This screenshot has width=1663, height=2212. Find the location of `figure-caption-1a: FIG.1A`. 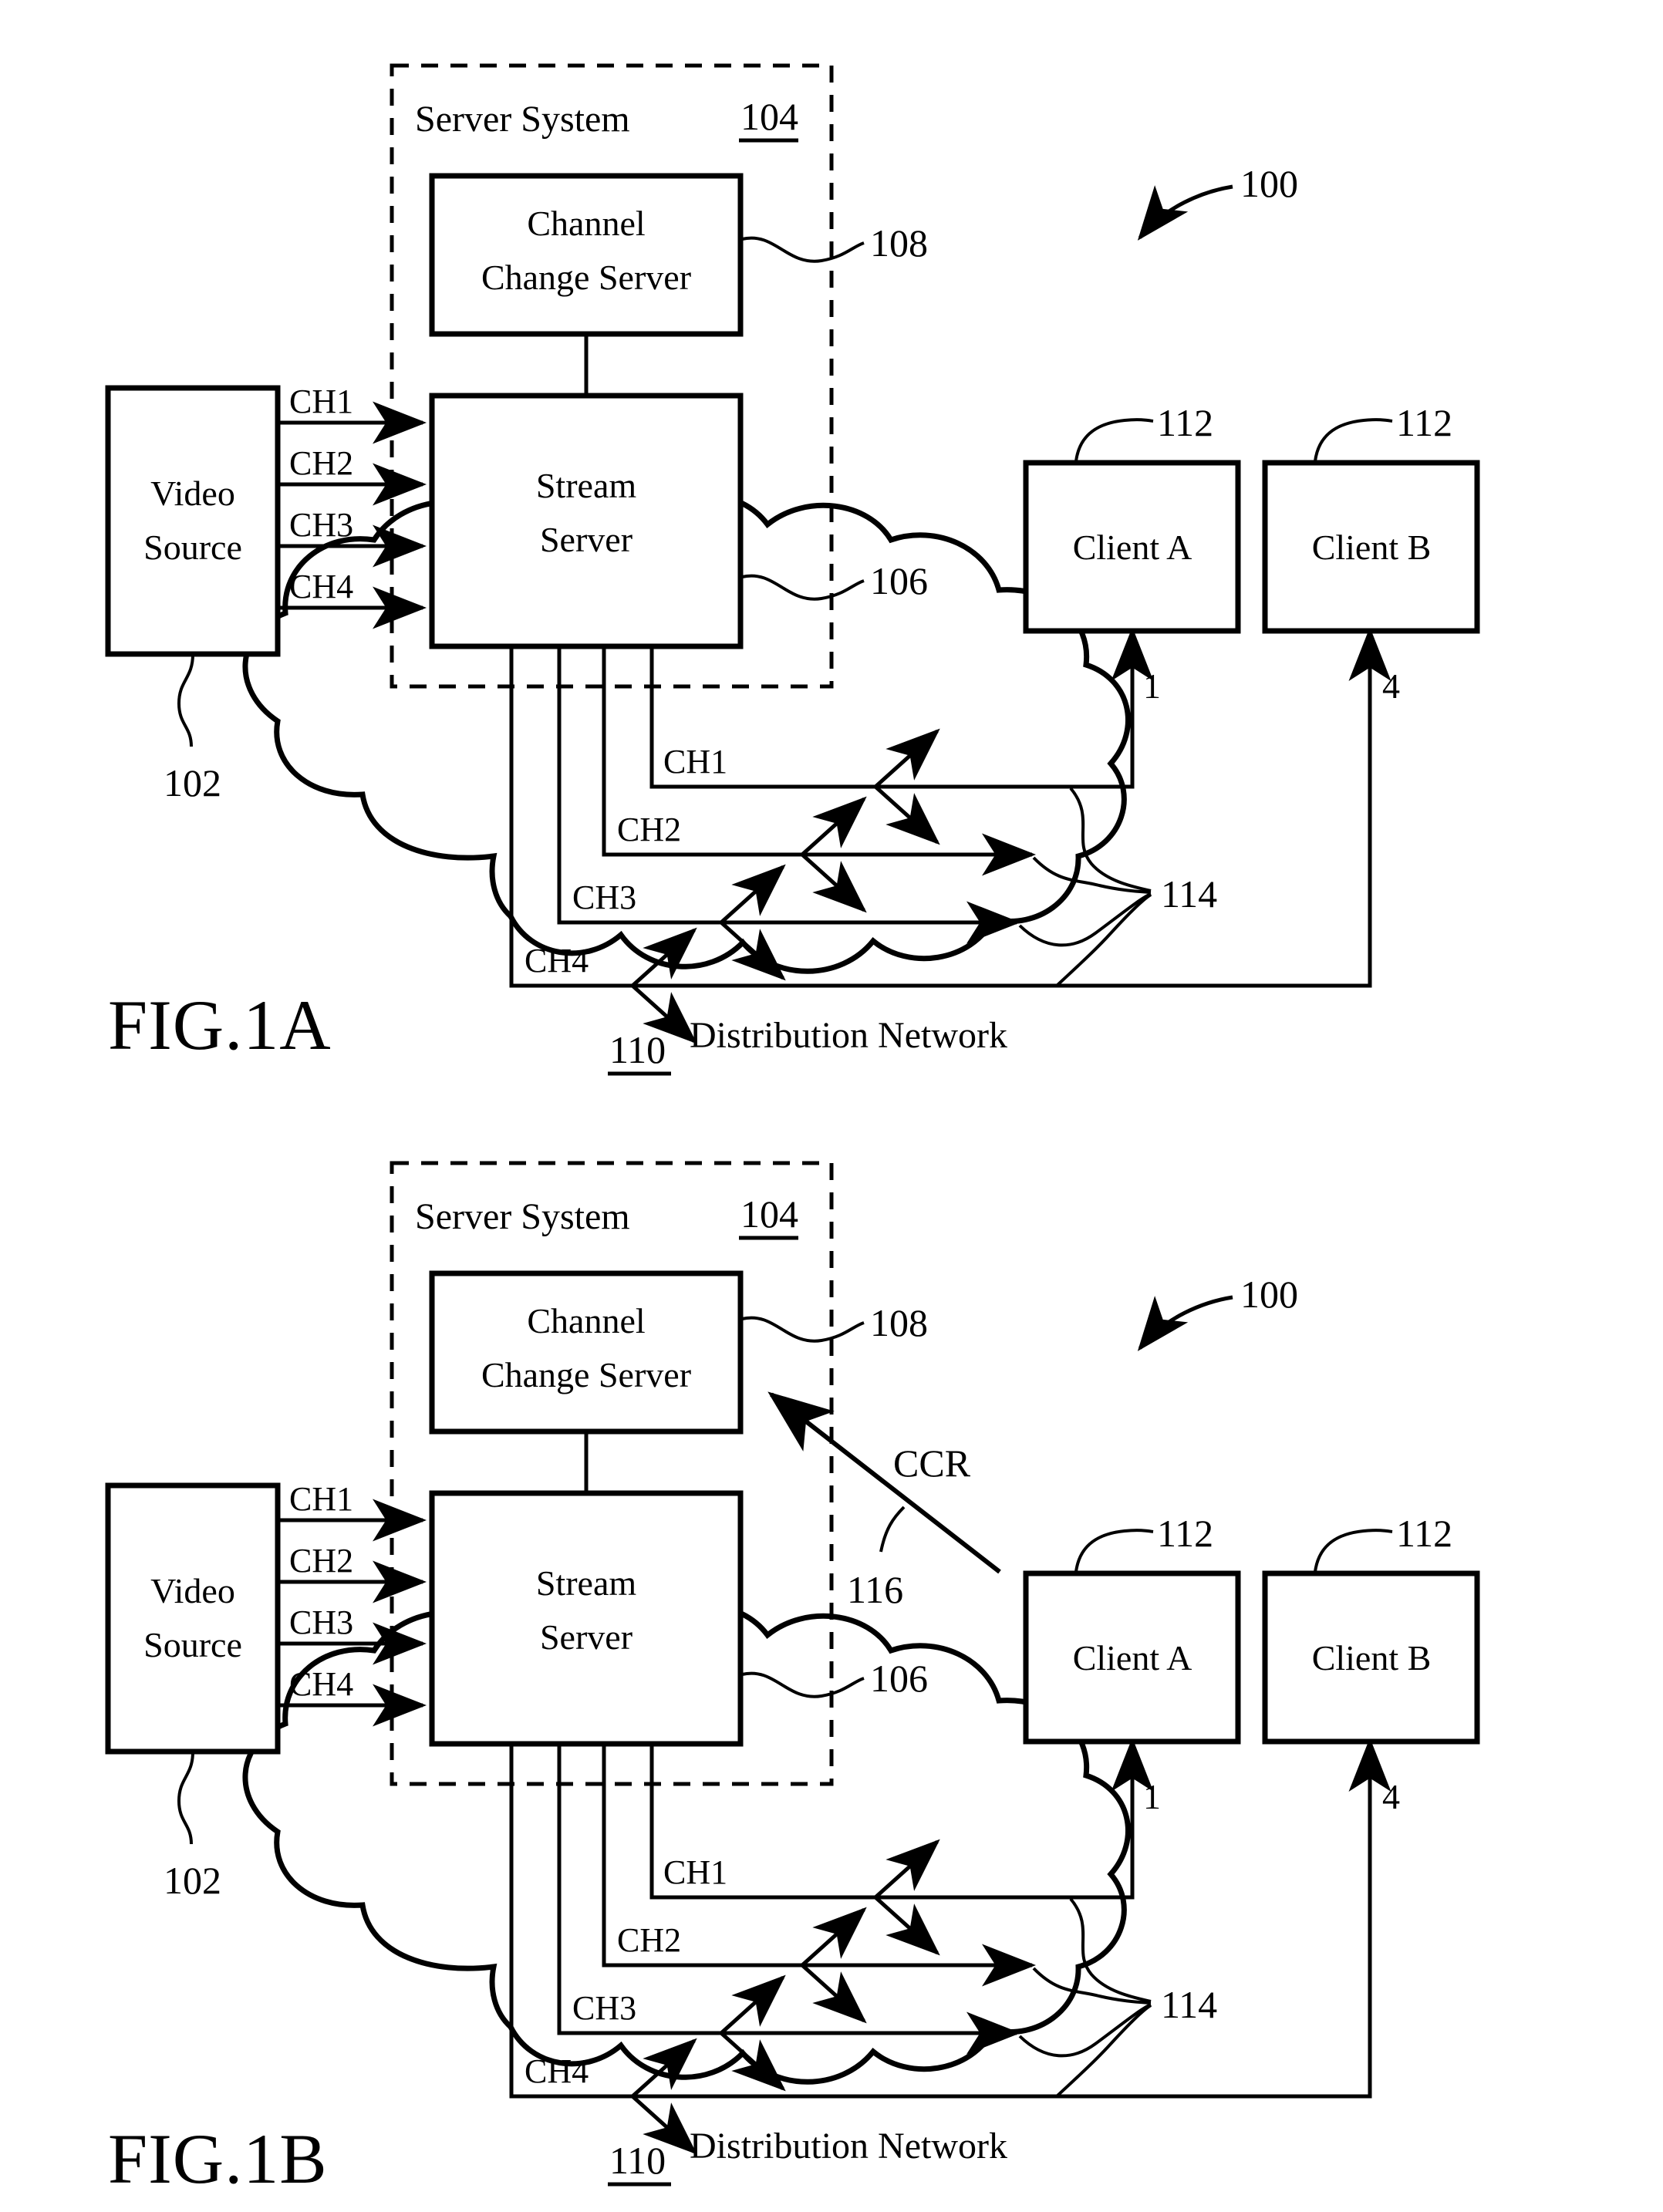

figure-caption-1a: FIG.1A is located at coordinates (220, 1025).